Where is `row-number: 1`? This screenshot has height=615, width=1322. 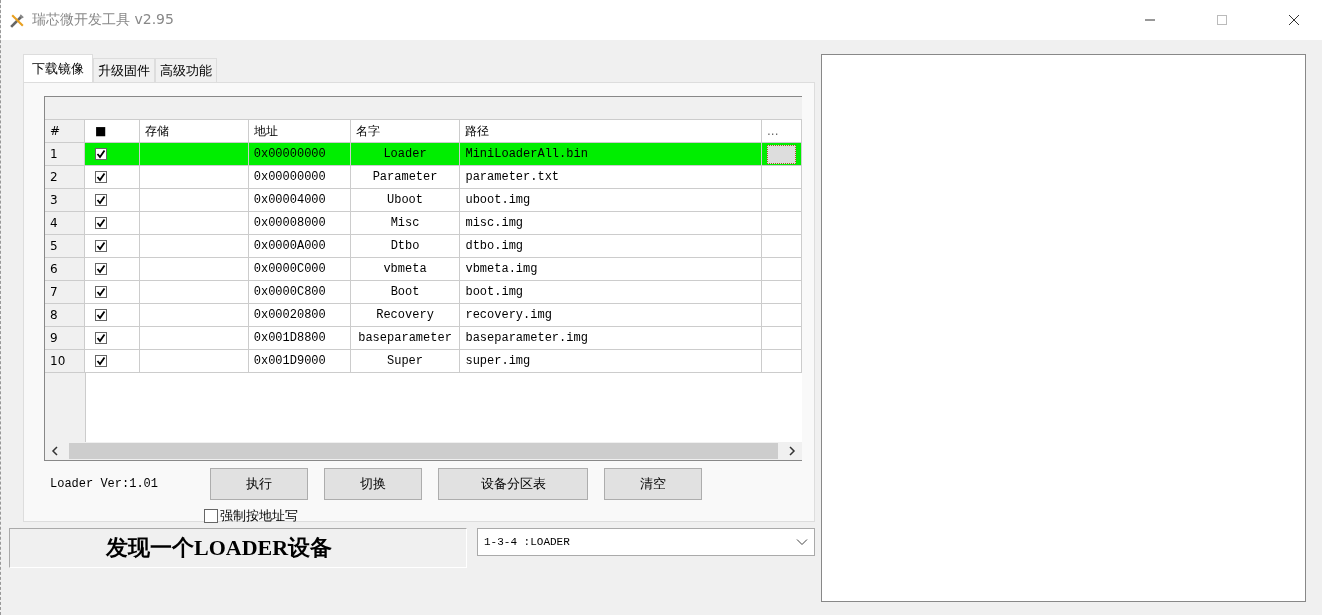 row-number: 1 is located at coordinates (65, 154).